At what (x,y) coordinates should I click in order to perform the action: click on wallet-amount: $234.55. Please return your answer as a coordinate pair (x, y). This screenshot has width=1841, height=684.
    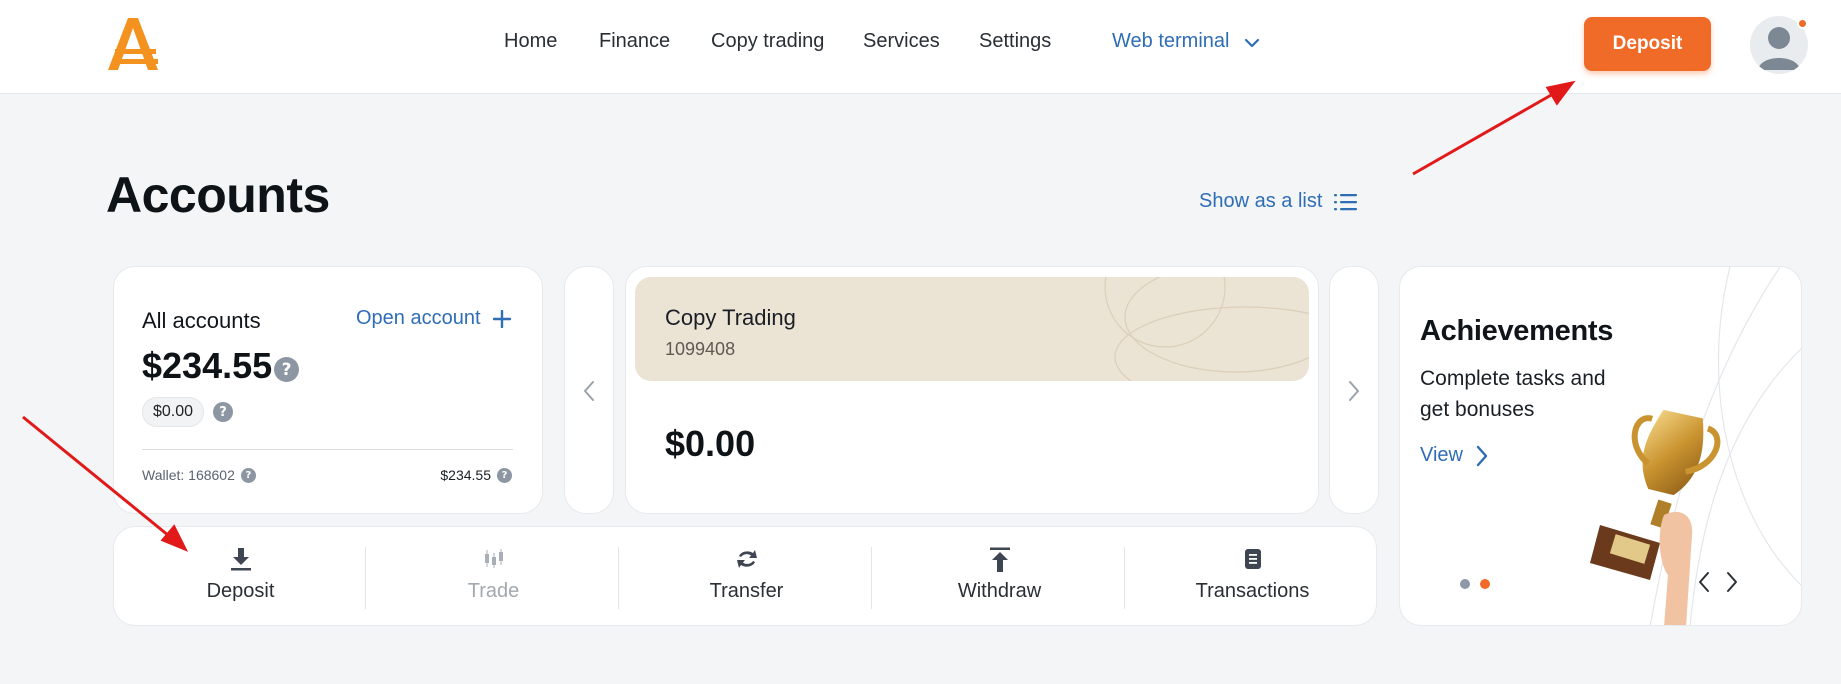
    Looking at the image, I should click on (465, 475).